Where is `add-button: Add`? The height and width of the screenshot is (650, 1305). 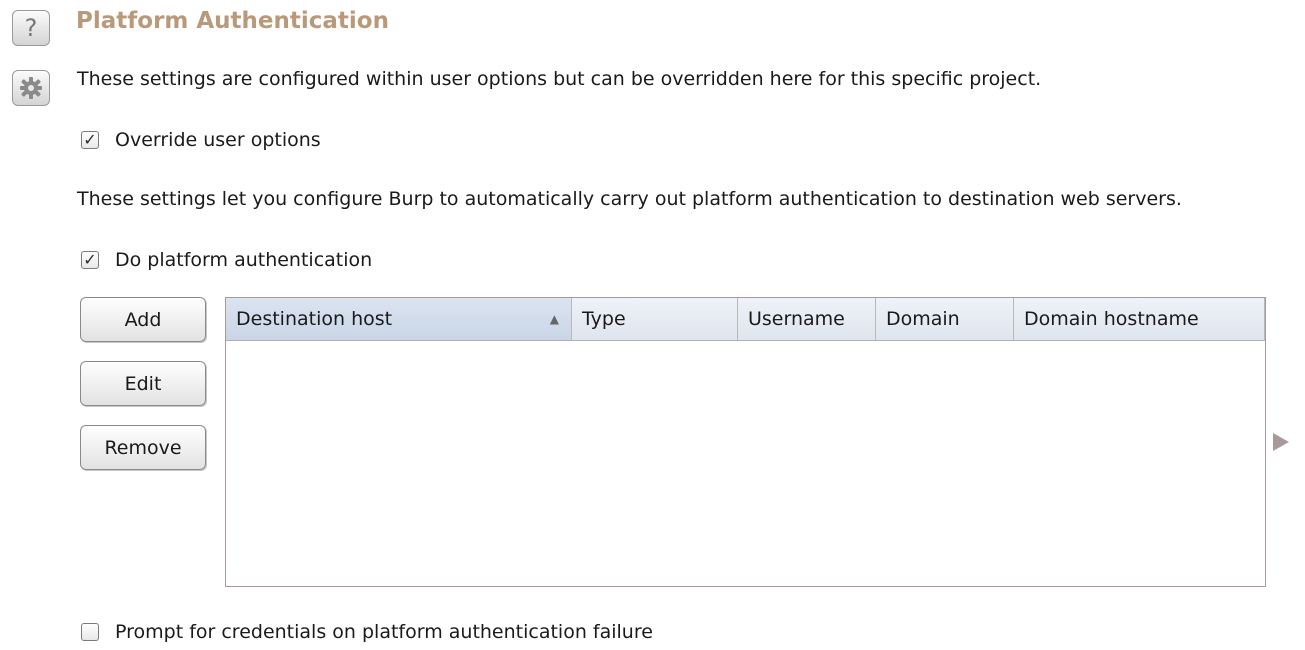 add-button: Add is located at coordinates (143, 319).